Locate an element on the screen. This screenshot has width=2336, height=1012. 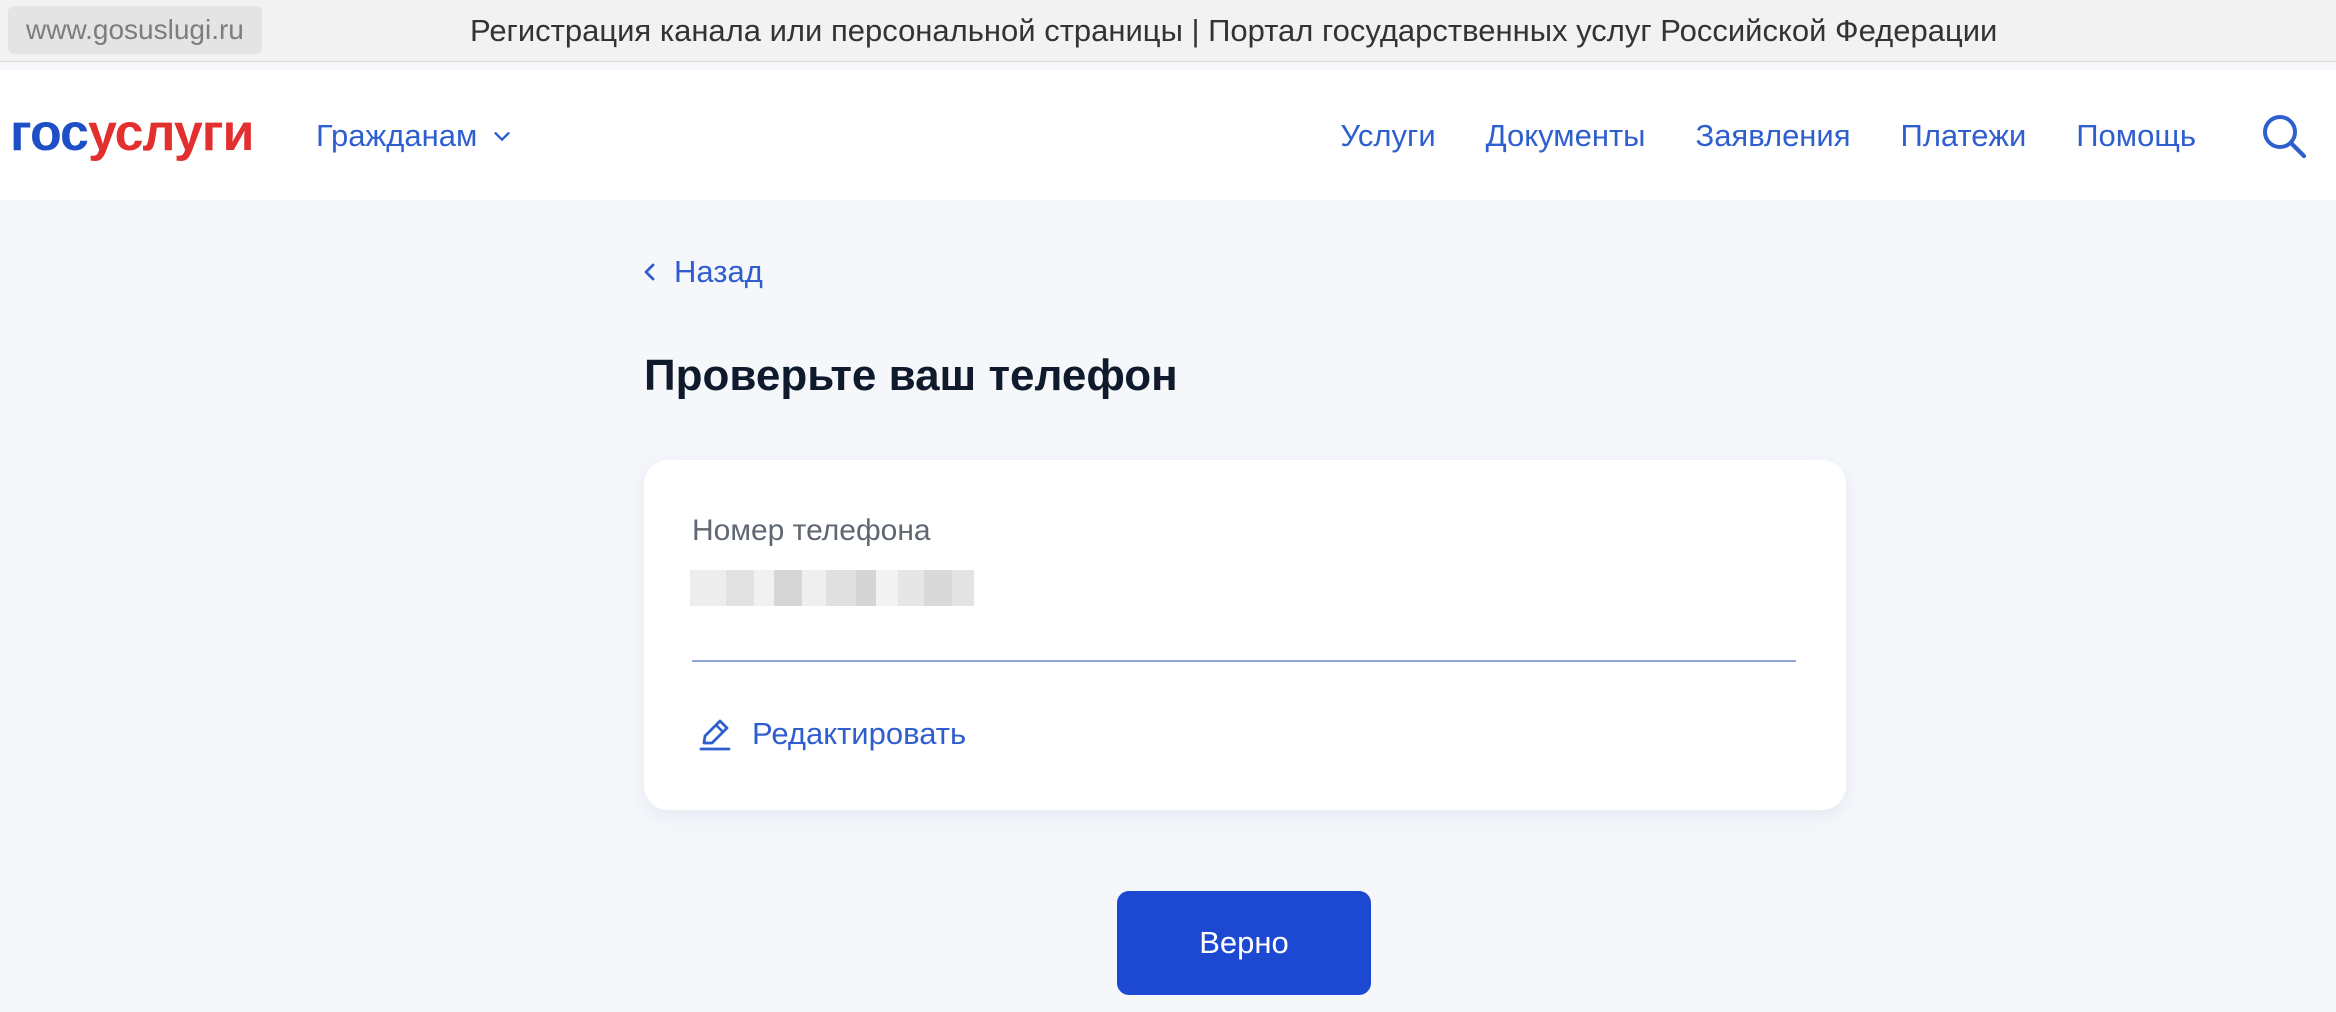
chevron-down-icon is located at coordinates (502, 136).